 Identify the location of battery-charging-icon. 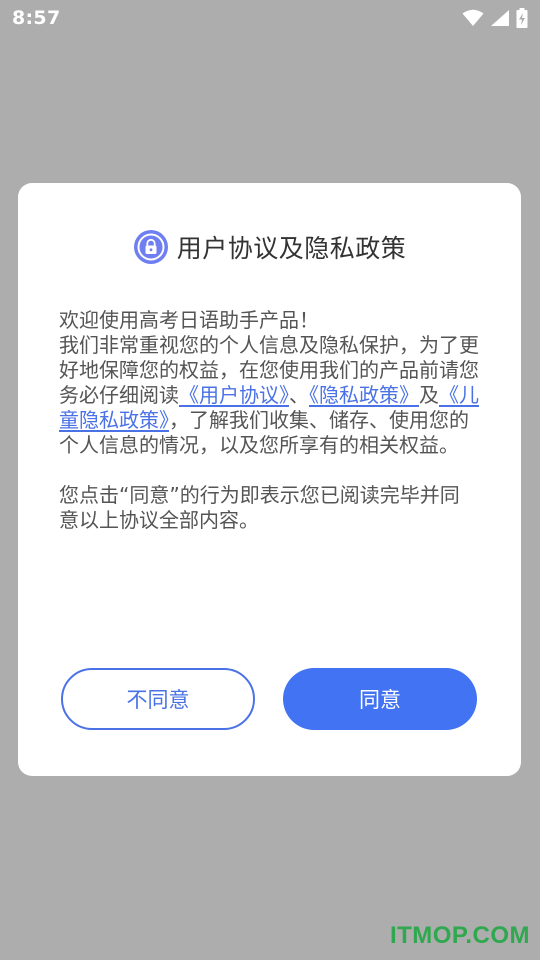
(522, 18).